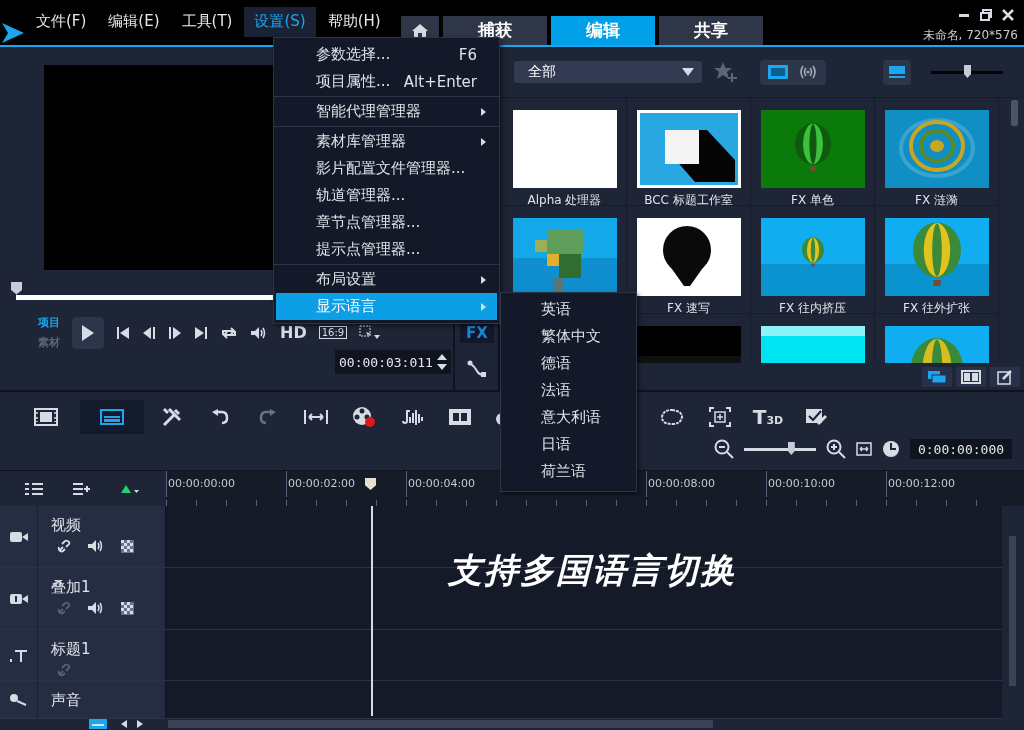  I want to click on effect-tile: Alpha 处理器, so click(565, 152).